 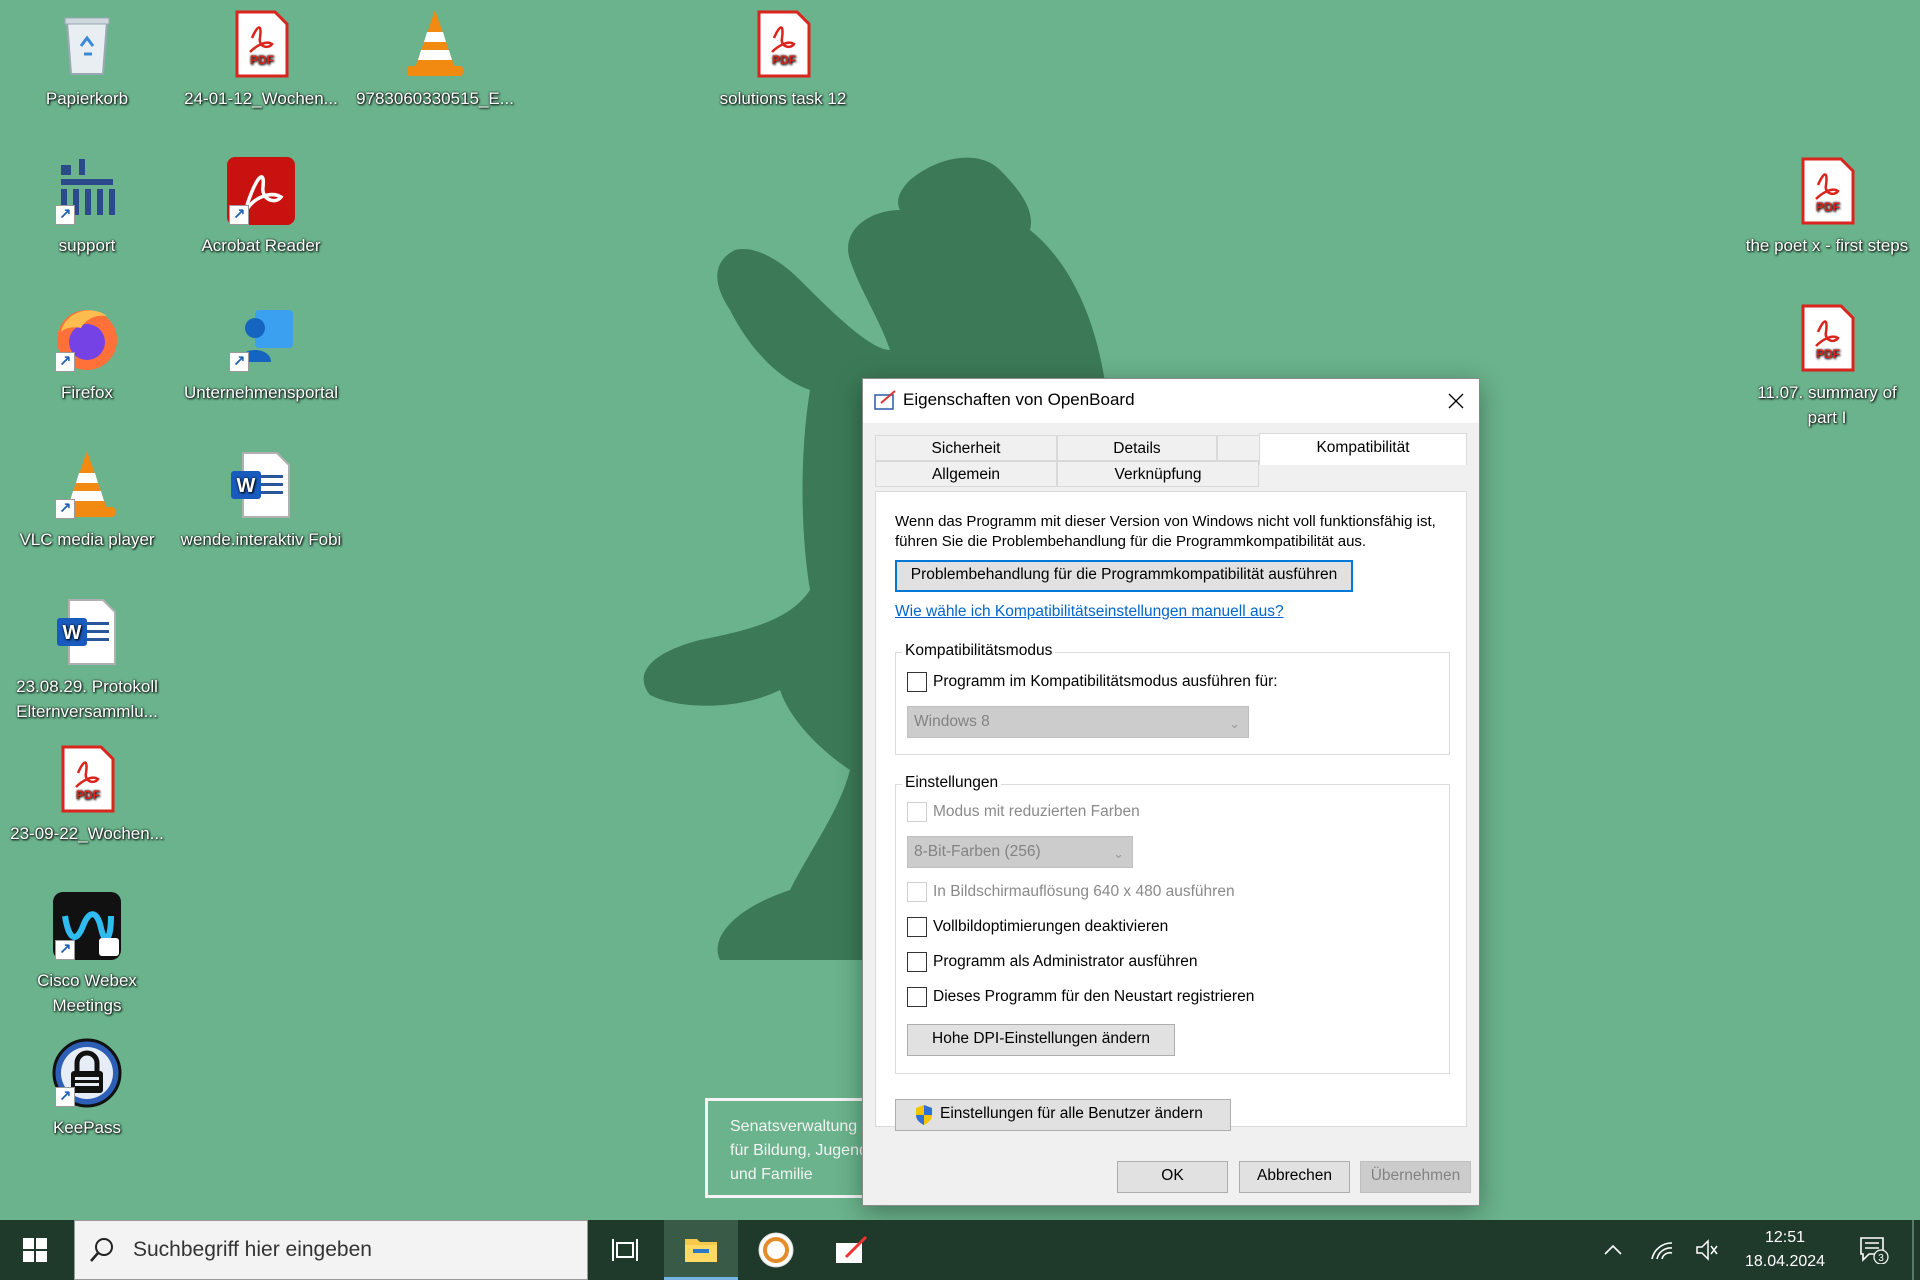 I want to click on desktop-icon-acrobat-reader: ↗ Acrobat Reader, so click(x=261, y=206).